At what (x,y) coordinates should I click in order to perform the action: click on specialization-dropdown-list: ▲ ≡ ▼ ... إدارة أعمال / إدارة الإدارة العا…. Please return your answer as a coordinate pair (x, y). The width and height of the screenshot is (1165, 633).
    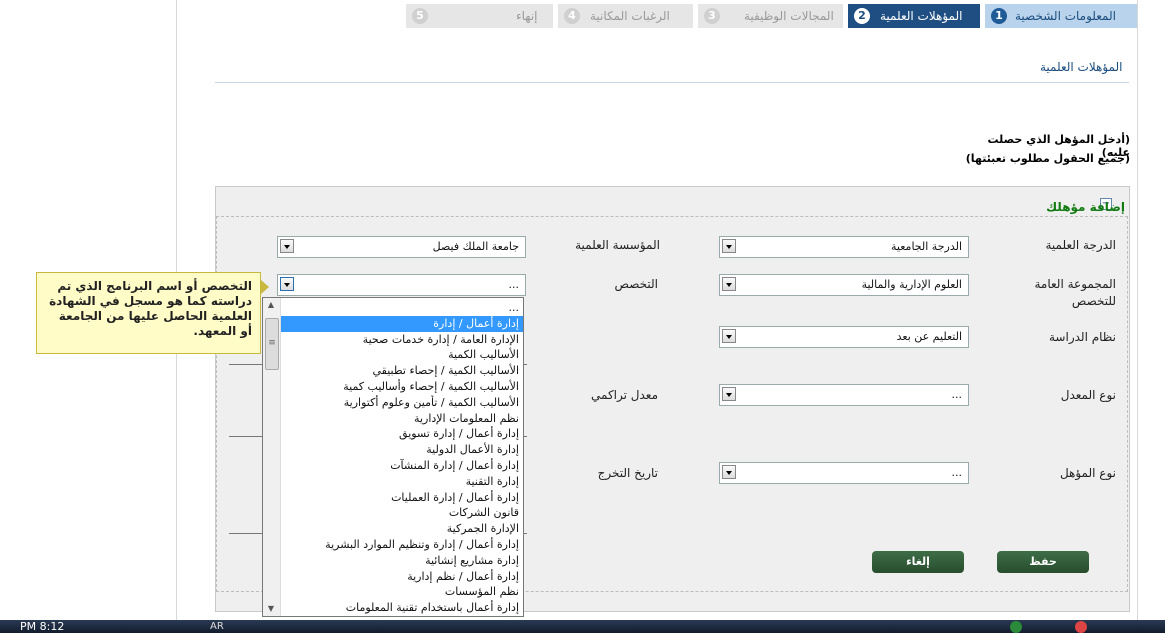
    Looking at the image, I should click on (393, 457).